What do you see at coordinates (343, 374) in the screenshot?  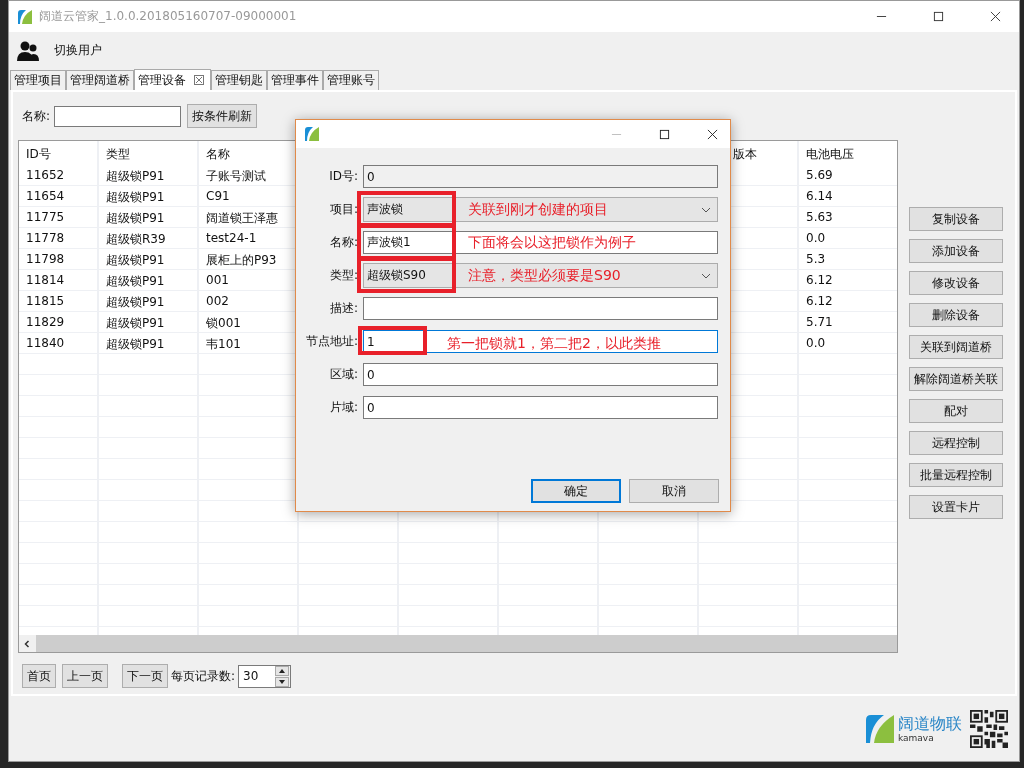 I see `field-label: 区域:` at bounding box center [343, 374].